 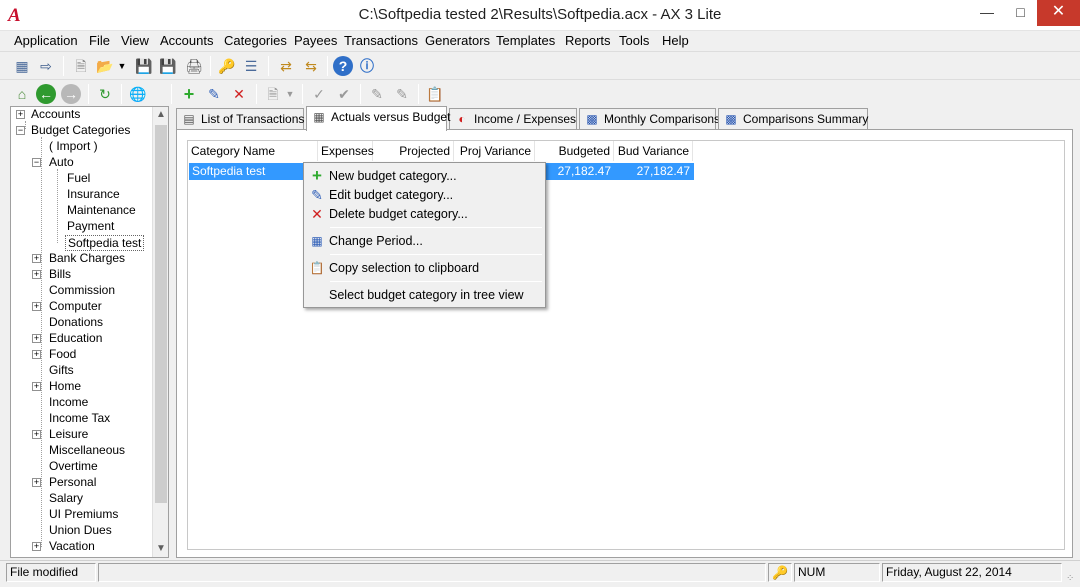 I want to click on tree-item-insurance: Insurance, so click(x=93, y=195).